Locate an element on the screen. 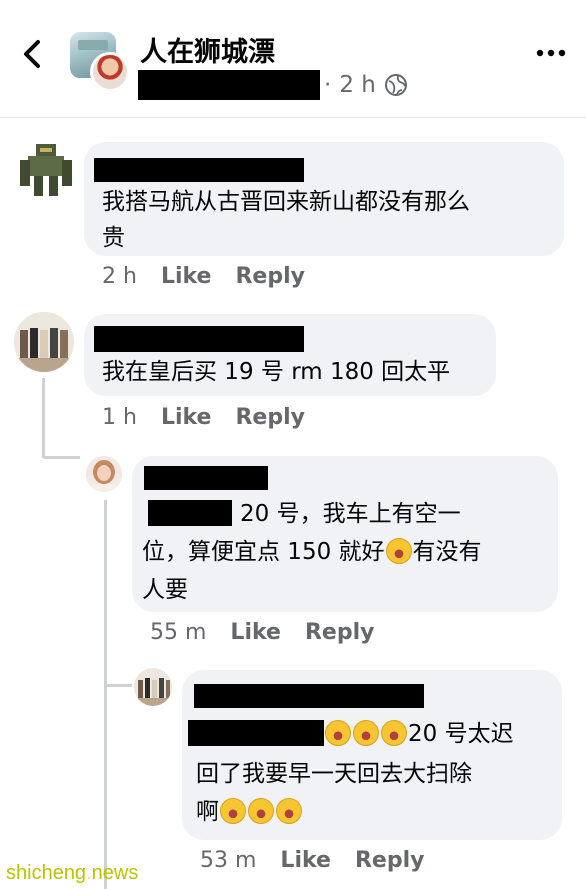 Image resolution: width=586 pixels, height=889 pixels. comment-bubble: 20 号太迟 回了我要早一天回去大扫除 啊 is located at coordinates (372, 755).